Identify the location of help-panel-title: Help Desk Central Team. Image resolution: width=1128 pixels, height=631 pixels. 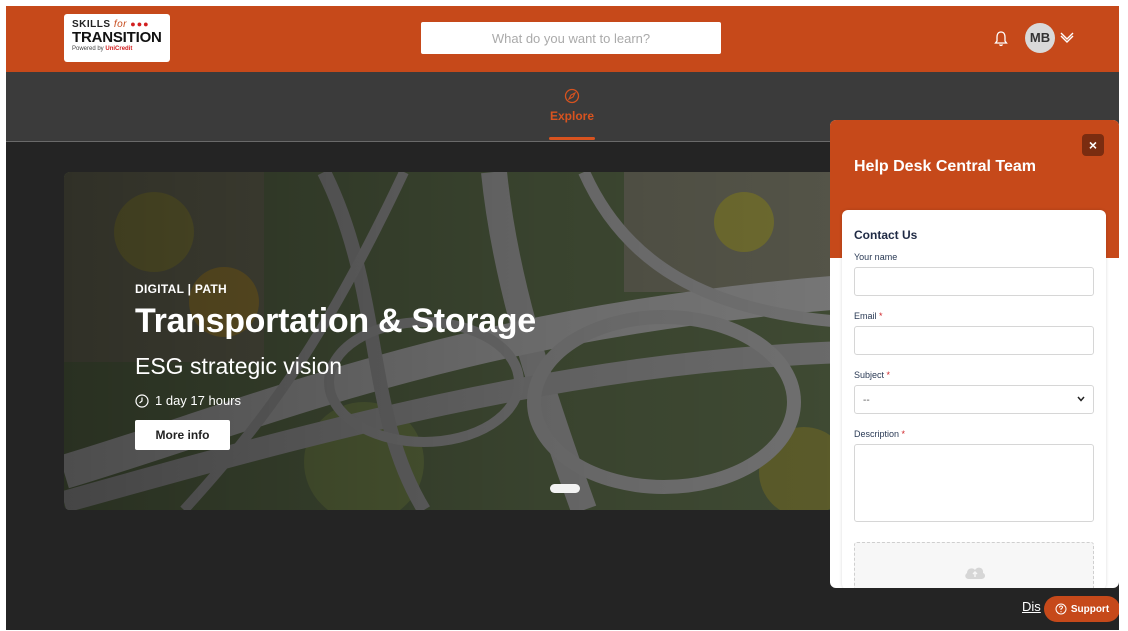
(945, 166).